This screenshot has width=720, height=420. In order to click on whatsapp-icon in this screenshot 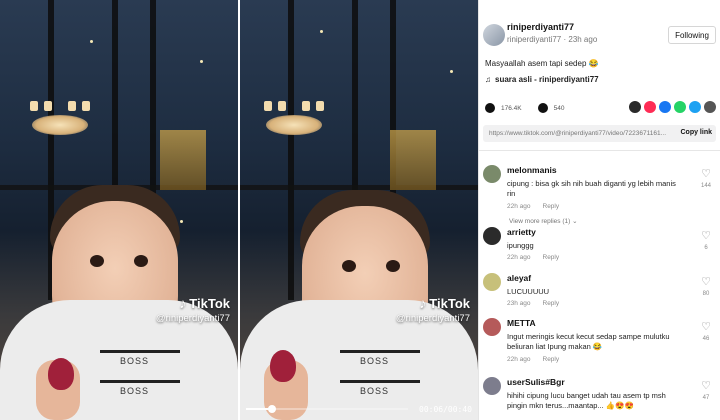, I will do `click(680, 107)`.